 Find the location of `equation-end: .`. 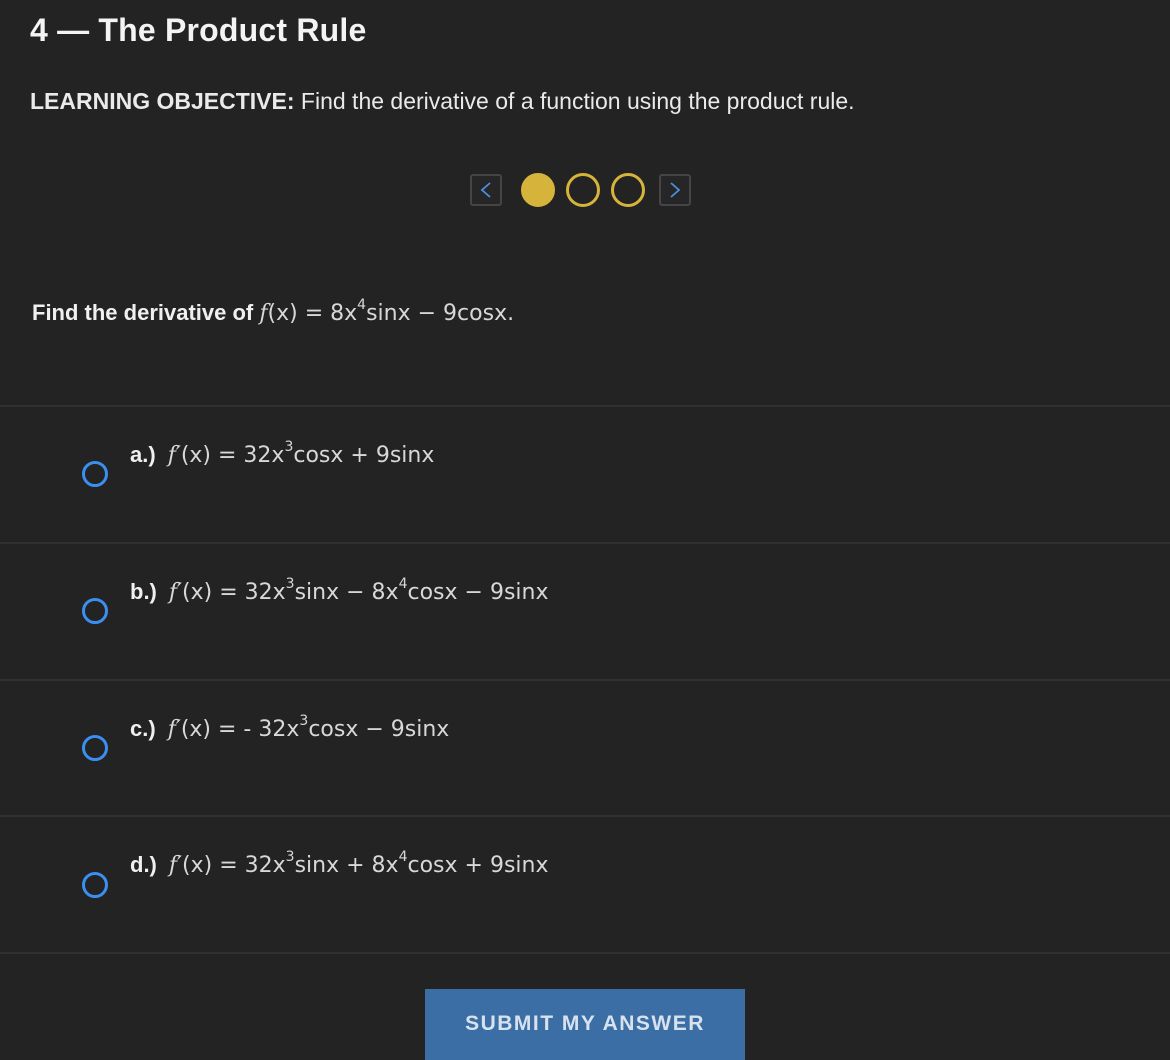

equation-end: . is located at coordinates (511, 313).